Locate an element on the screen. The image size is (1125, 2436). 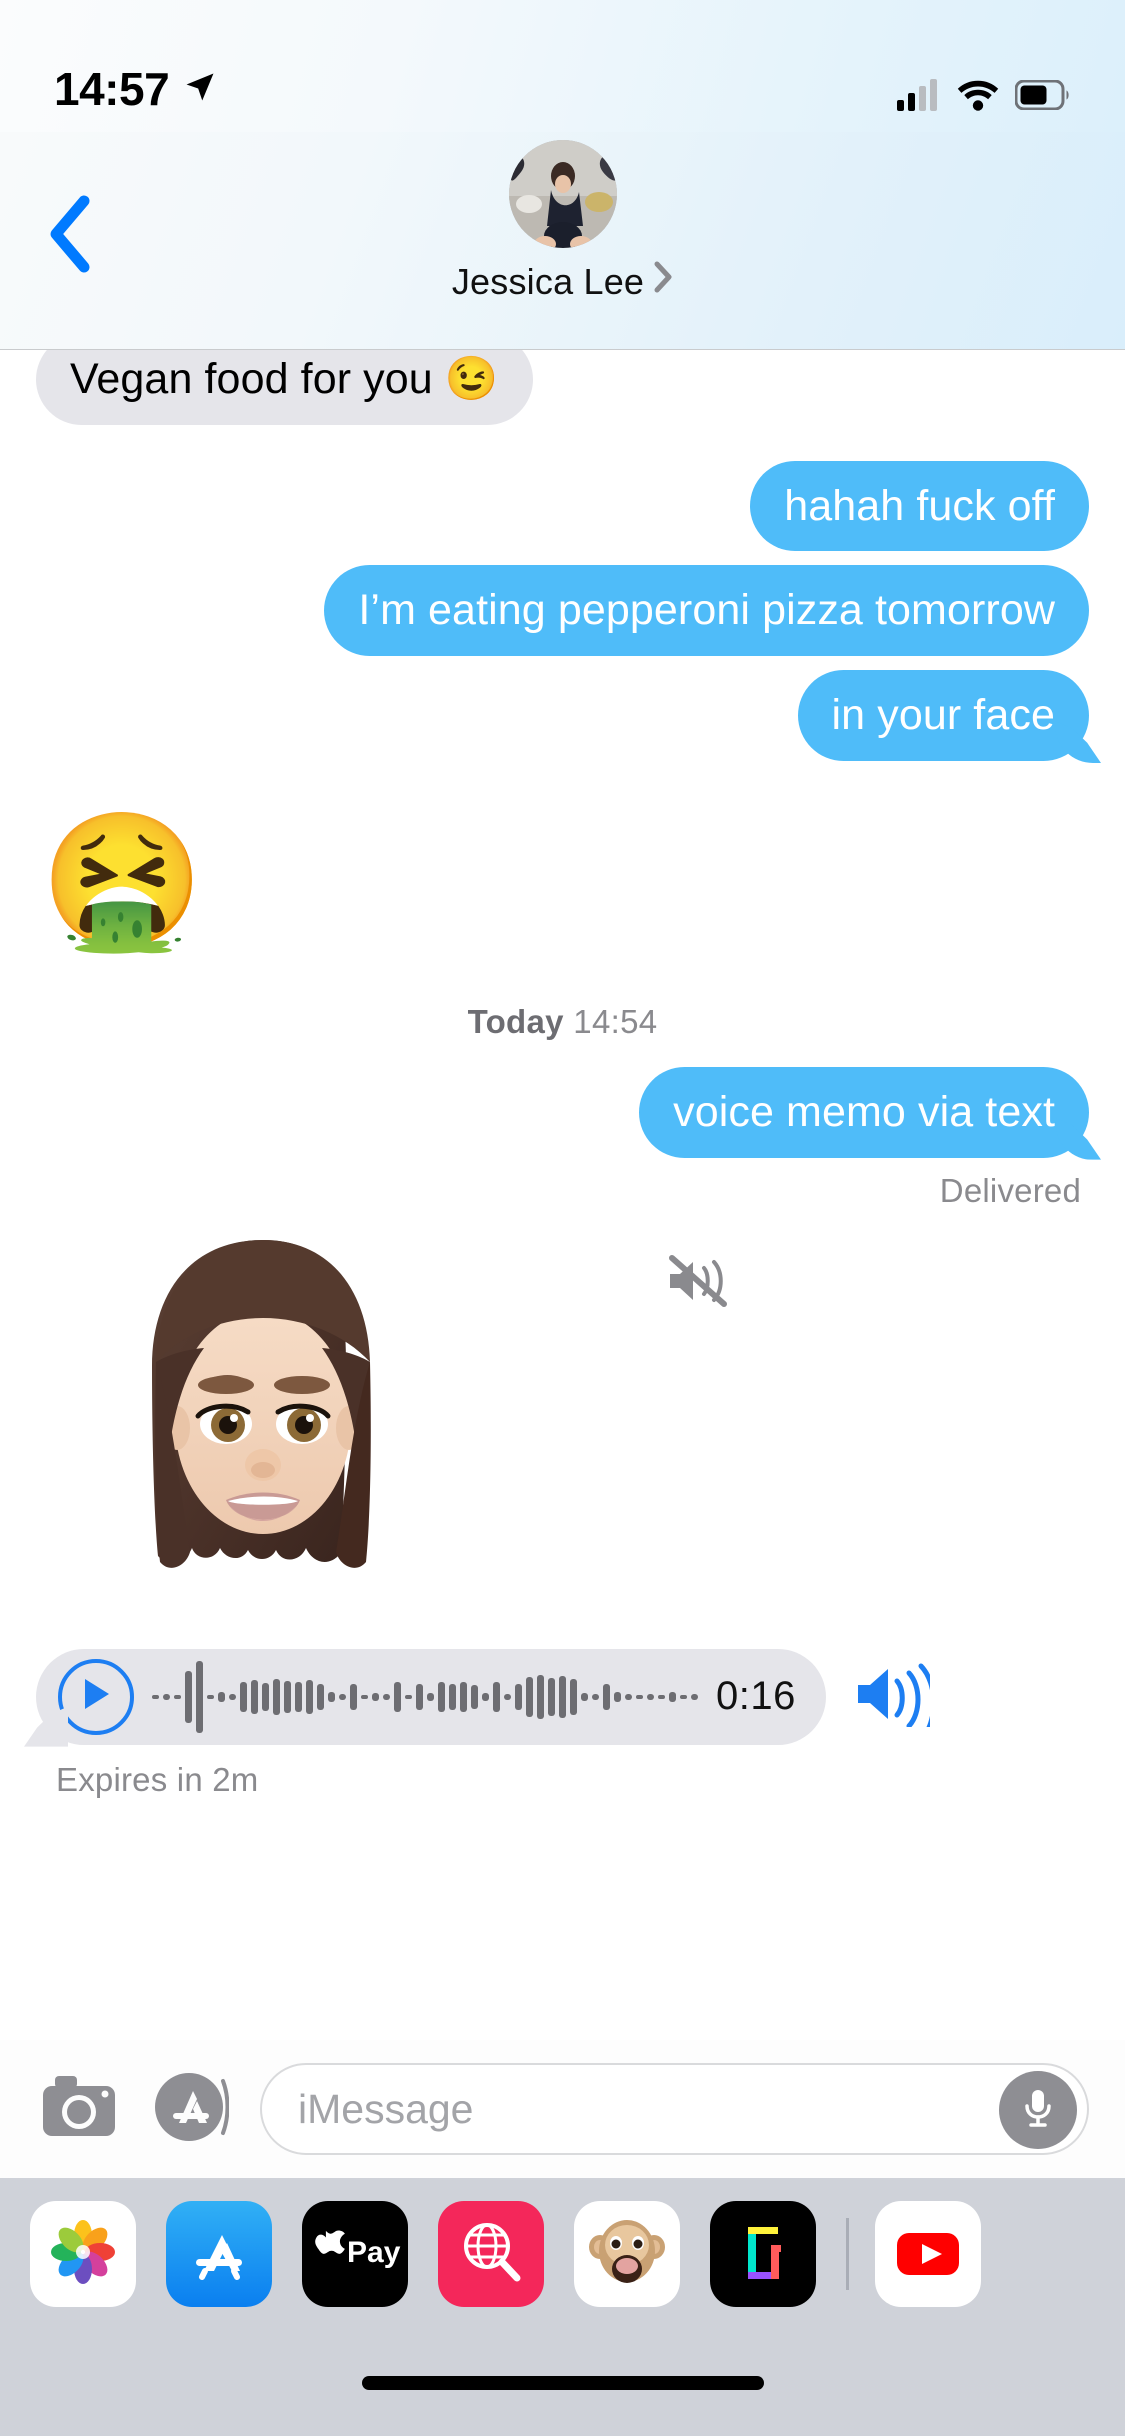
app-photos is located at coordinates (83, 2254).